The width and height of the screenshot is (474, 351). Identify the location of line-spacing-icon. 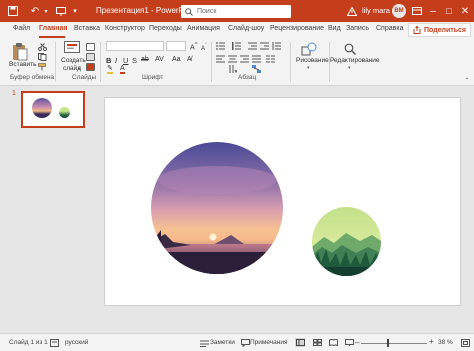
(276, 46).